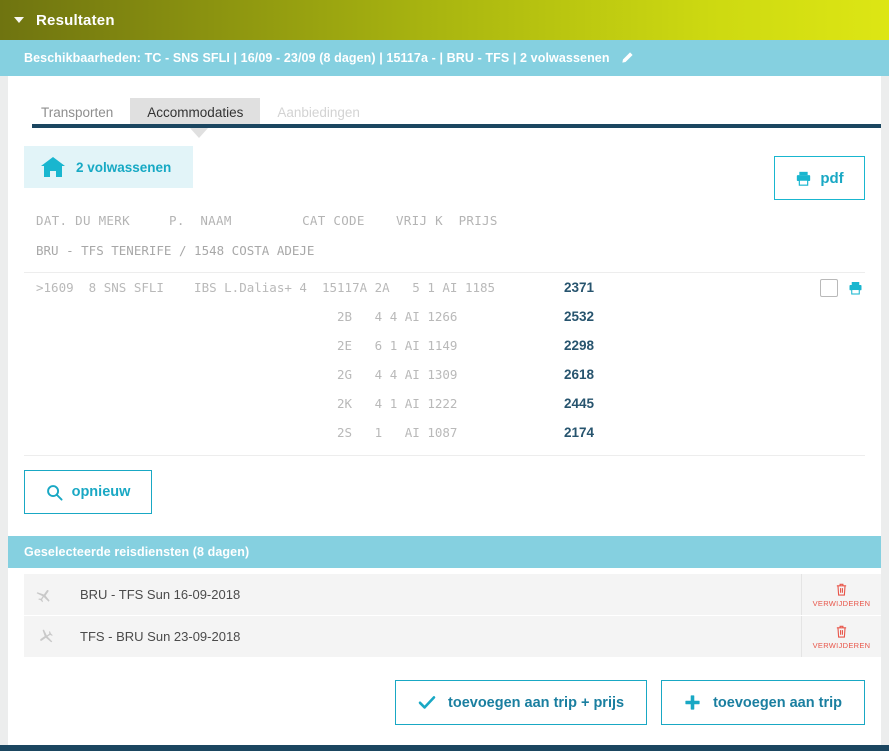 This screenshot has width=889, height=751. Describe the element at coordinates (160, 594) in the screenshot. I see `service-label: BRU - TFS Sun 16-09-2018` at that location.